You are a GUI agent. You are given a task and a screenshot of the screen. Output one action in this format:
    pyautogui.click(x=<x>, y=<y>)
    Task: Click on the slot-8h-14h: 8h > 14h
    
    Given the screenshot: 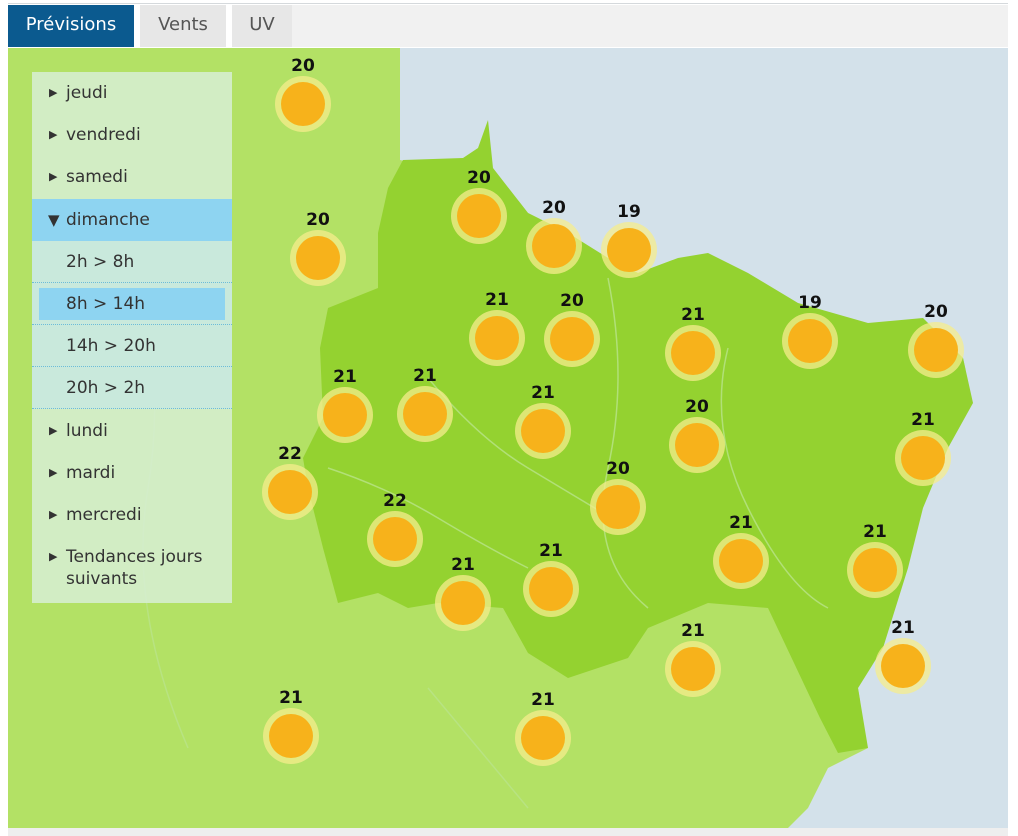 What is the action you would take?
    pyautogui.click(x=132, y=304)
    